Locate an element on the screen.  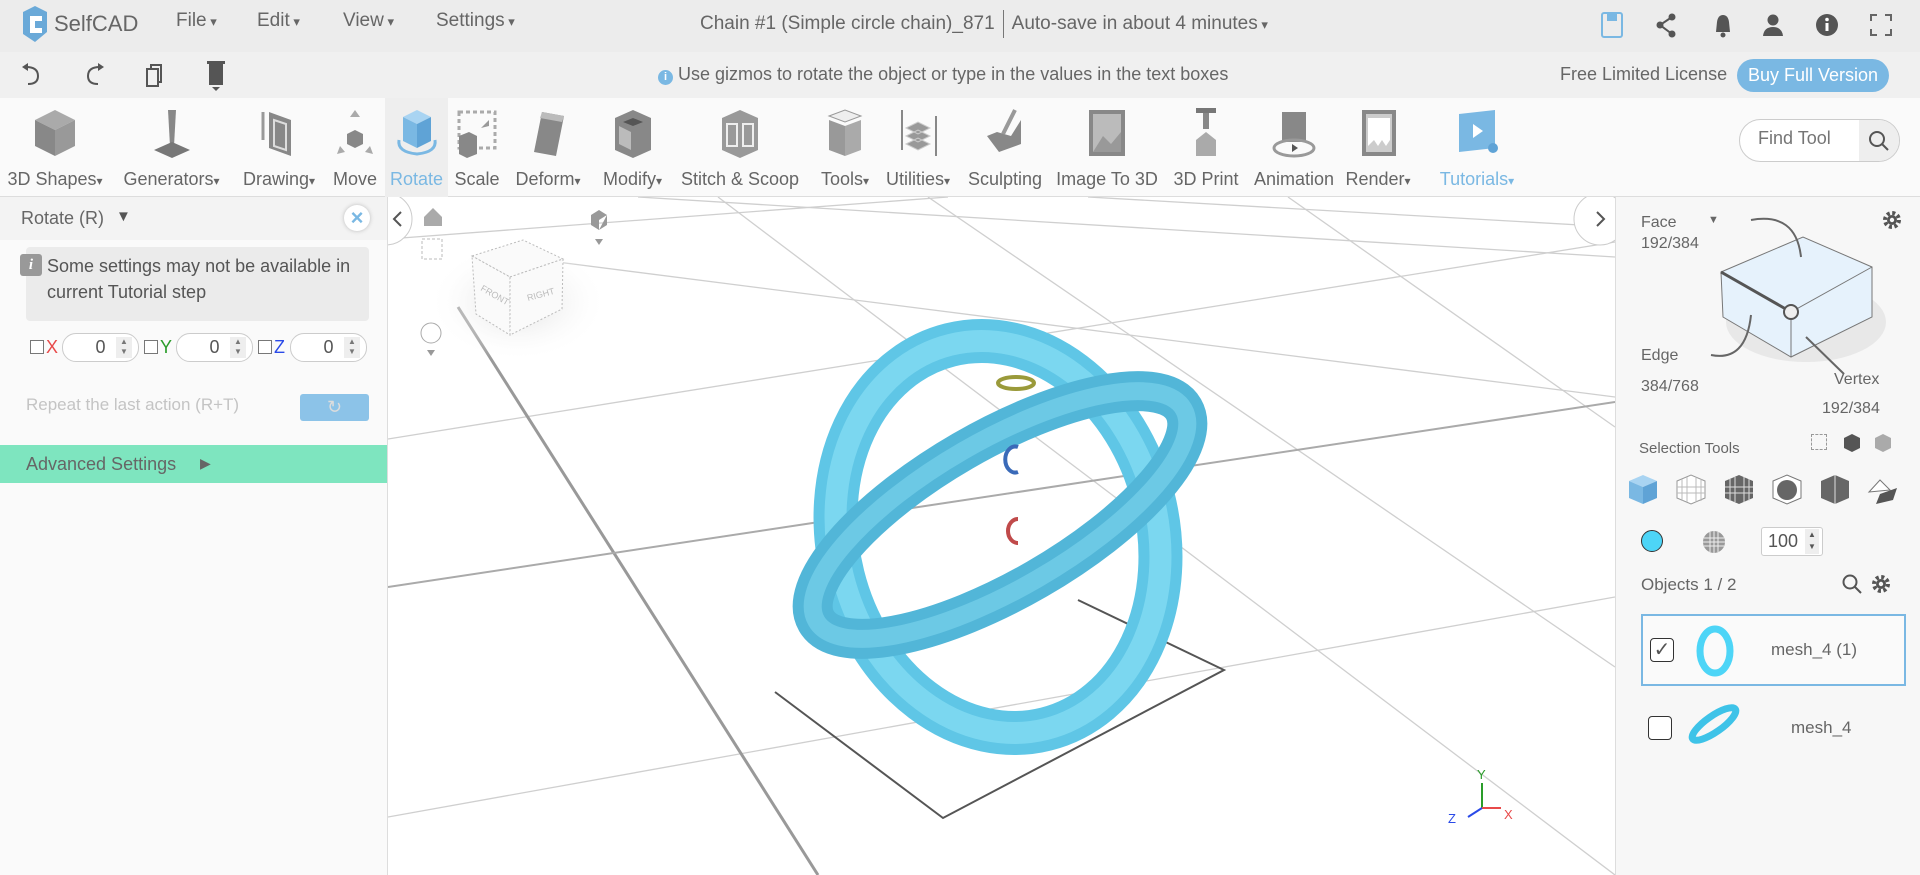
tool-deform: Deform is located at coordinates (548, 147).